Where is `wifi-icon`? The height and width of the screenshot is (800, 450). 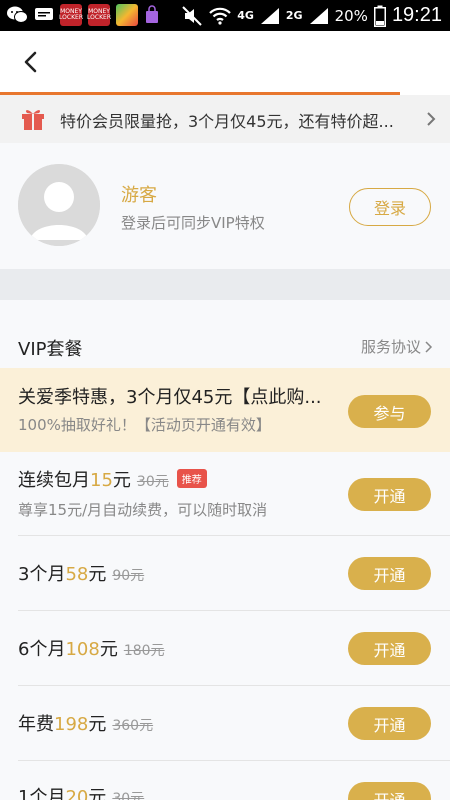 wifi-icon is located at coordinates (220, 16).